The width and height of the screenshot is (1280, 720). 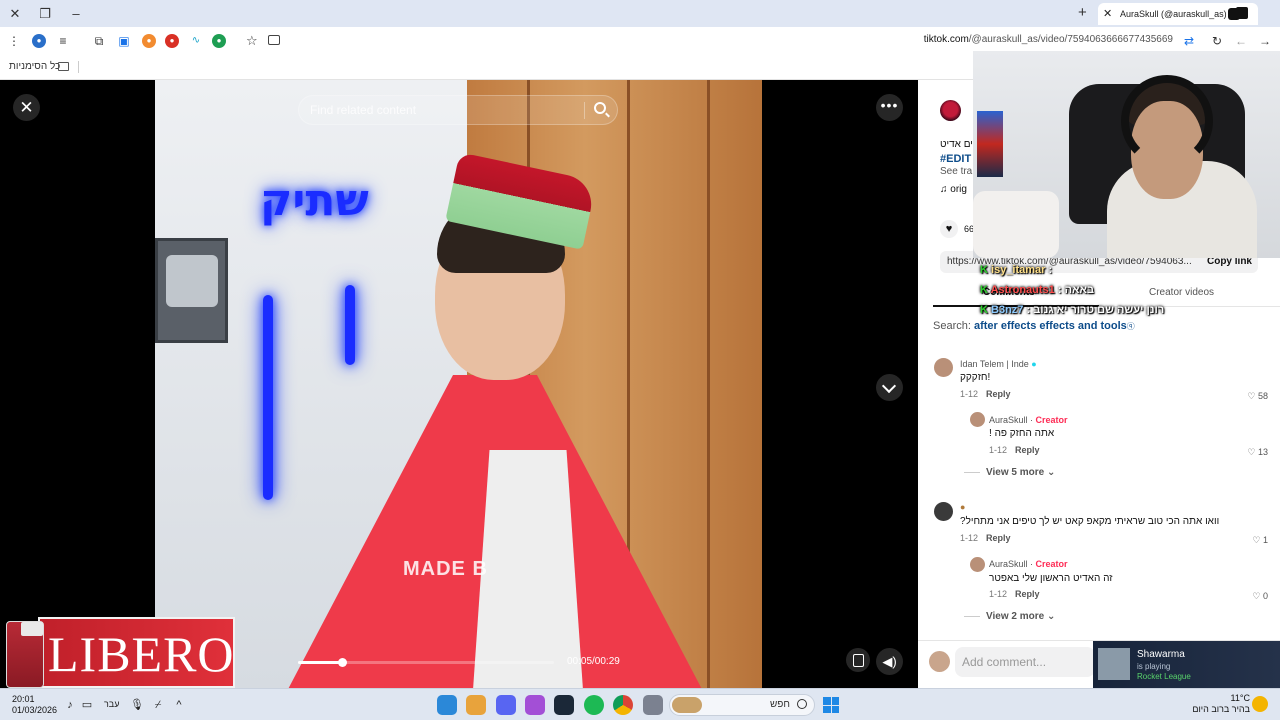 I want to click on folder-icon, so click(x=63, y=66).